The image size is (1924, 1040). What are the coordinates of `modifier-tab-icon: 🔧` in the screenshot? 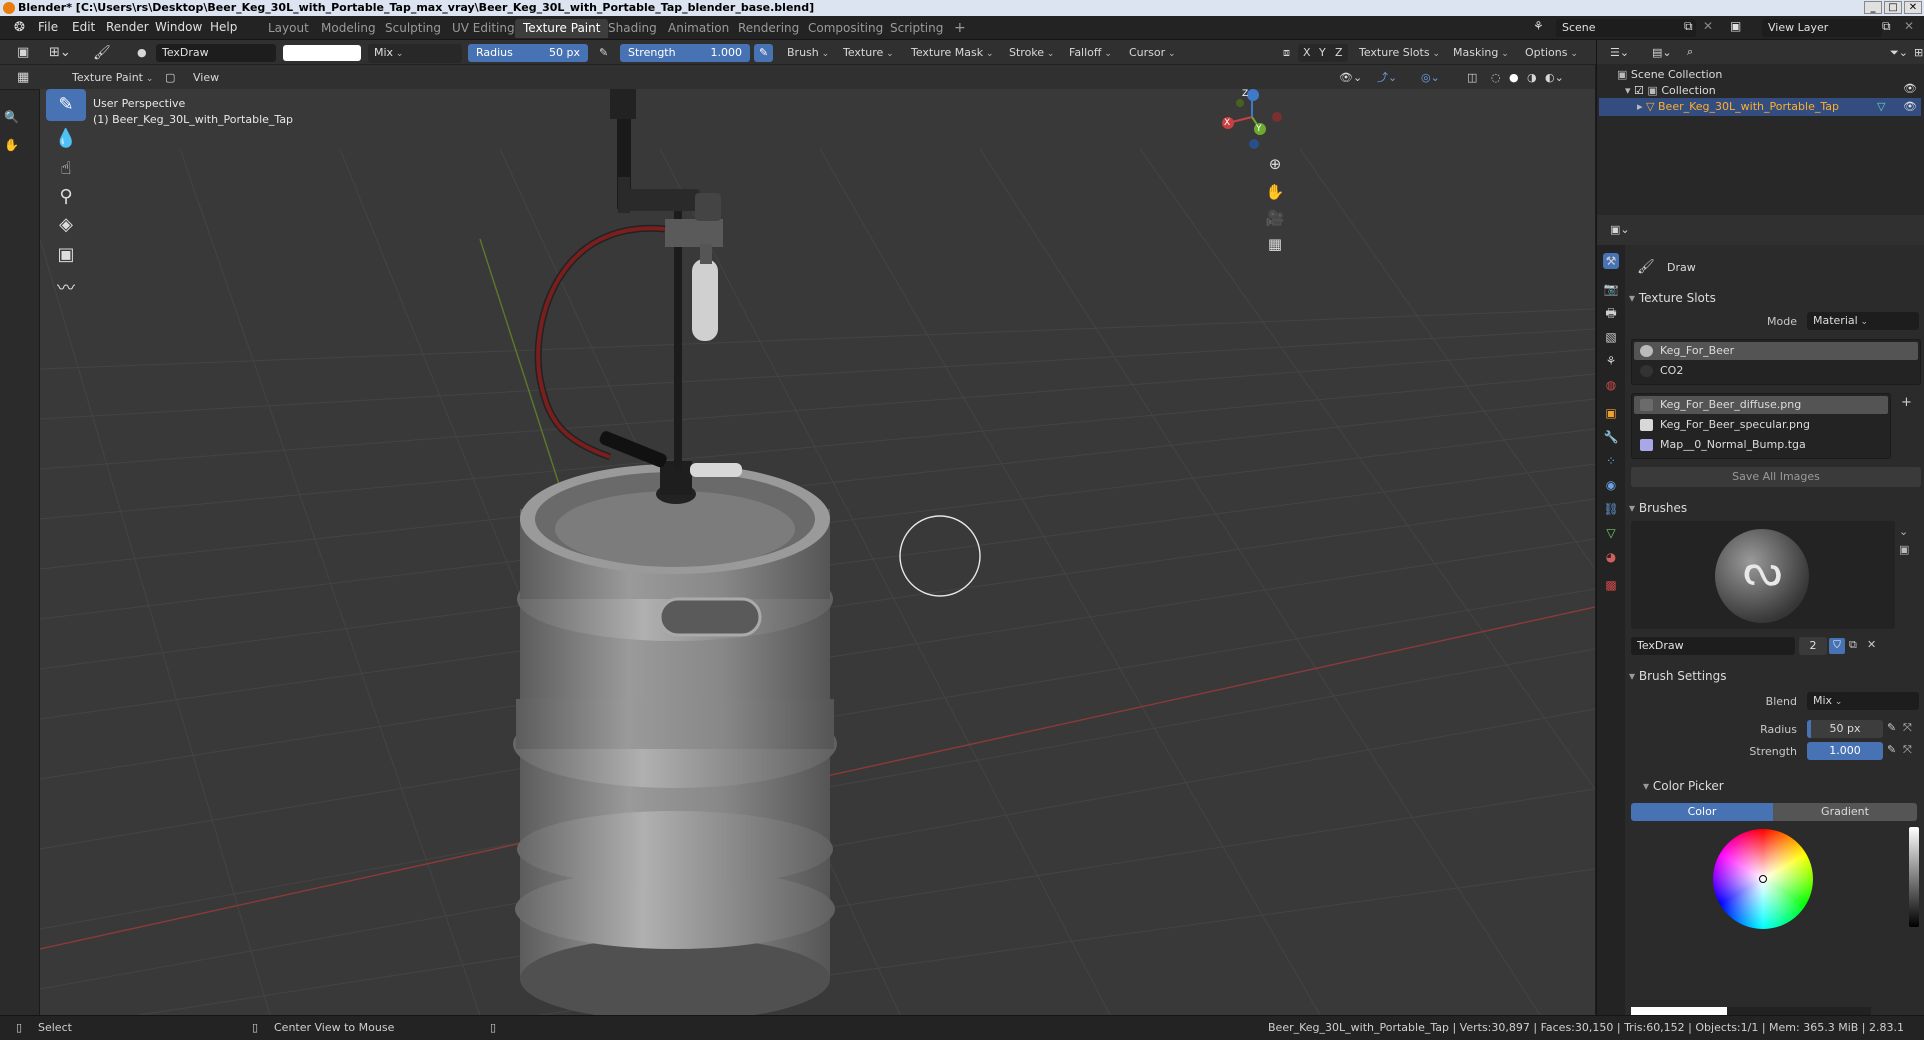 It's located at (1611, 437).